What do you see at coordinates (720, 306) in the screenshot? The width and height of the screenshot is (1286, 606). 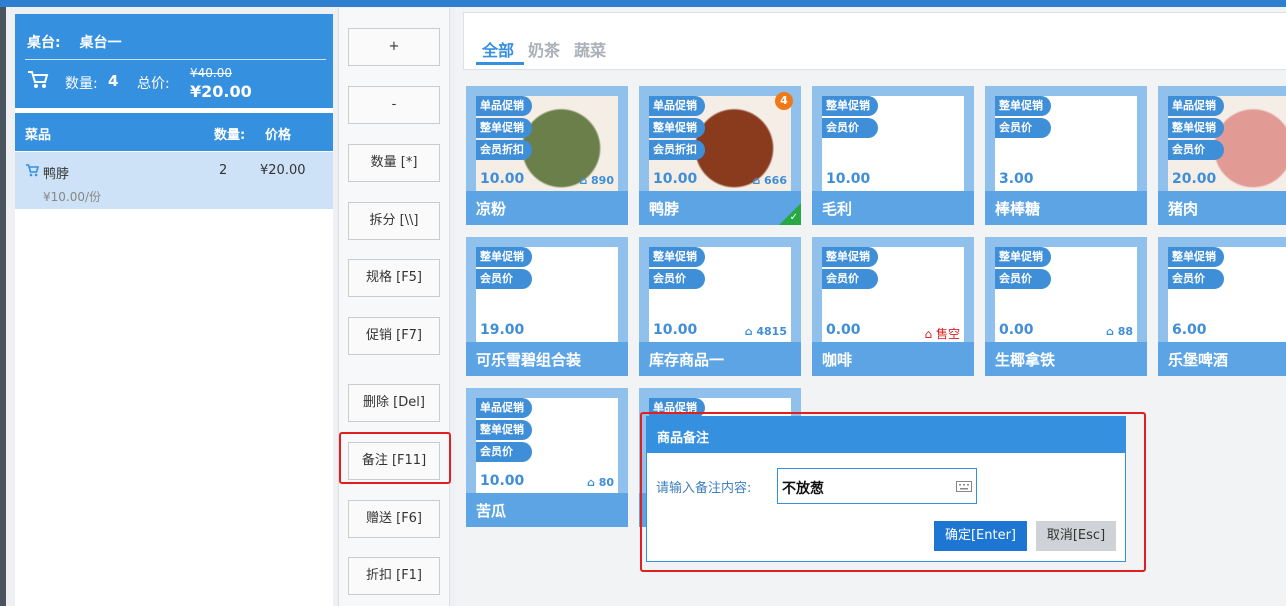 I see `product-card: 整单促销 会员价 10.00 ⌂ 4815 库存商品一` at bounding box center [720, 306].